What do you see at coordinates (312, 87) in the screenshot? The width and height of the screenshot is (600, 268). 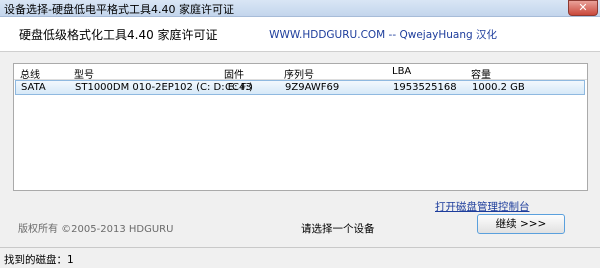 I see `cell-serial: 9Z9AWF69` at bounding box center [312, 87].